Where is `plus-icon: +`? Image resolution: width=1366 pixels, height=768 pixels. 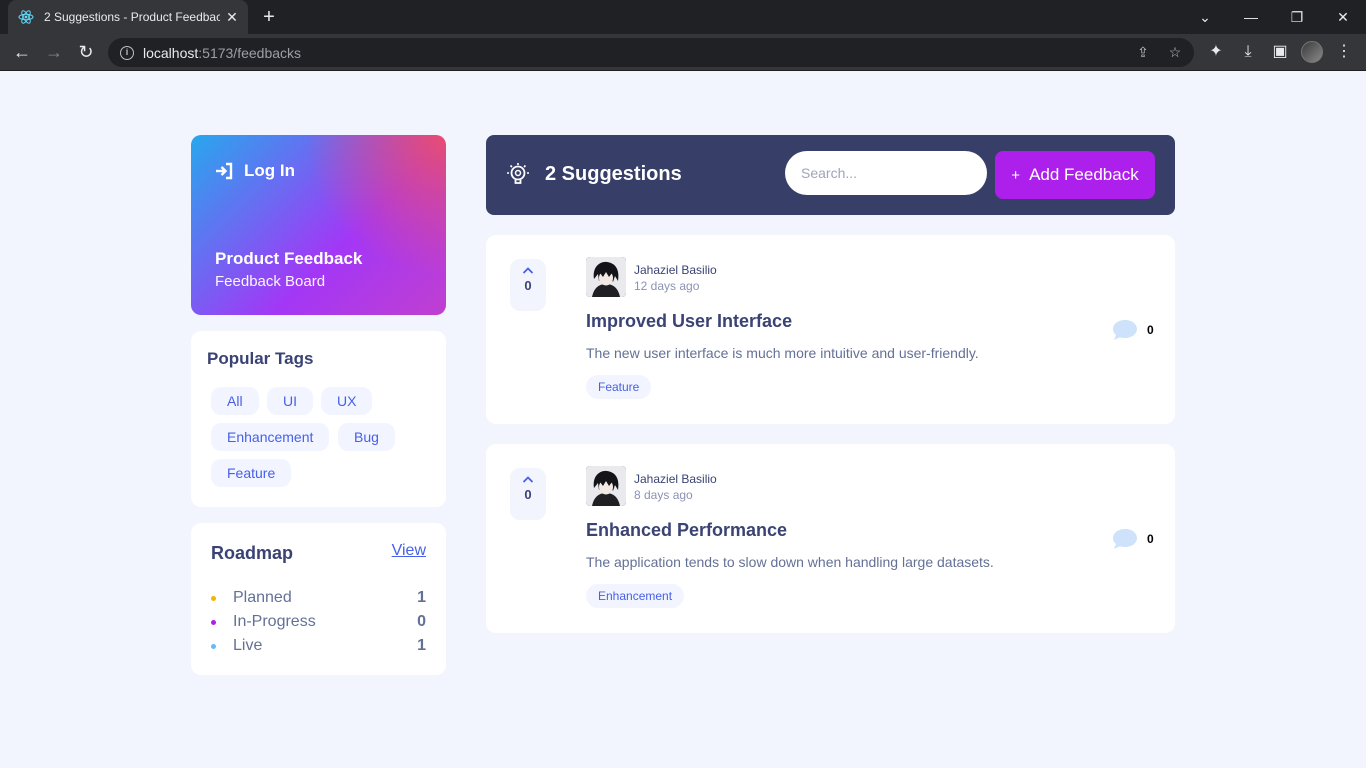 plus-icon: + is located at coordinates (1016, 175).